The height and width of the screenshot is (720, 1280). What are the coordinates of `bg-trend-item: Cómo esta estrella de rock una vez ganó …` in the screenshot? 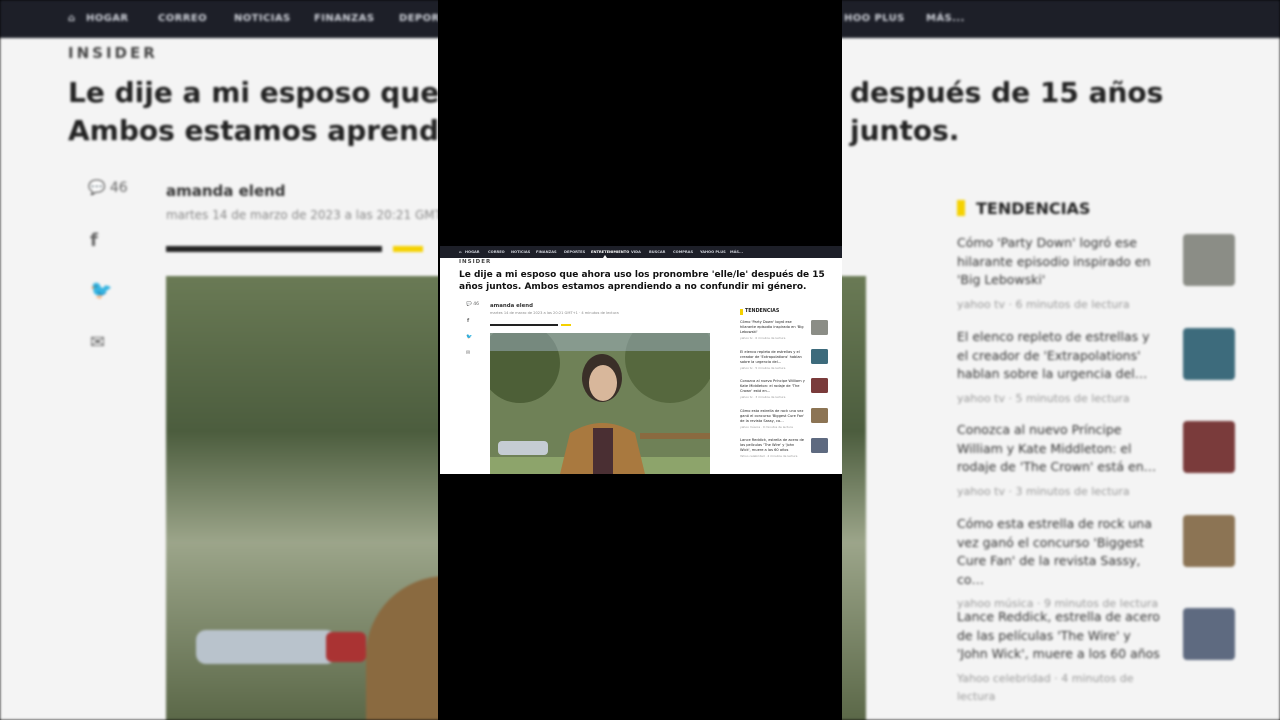 It's located at (1059, 564).